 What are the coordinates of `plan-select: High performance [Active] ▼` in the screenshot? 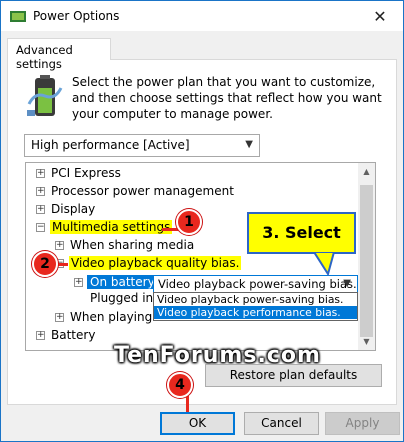 It's located at (142, 145).